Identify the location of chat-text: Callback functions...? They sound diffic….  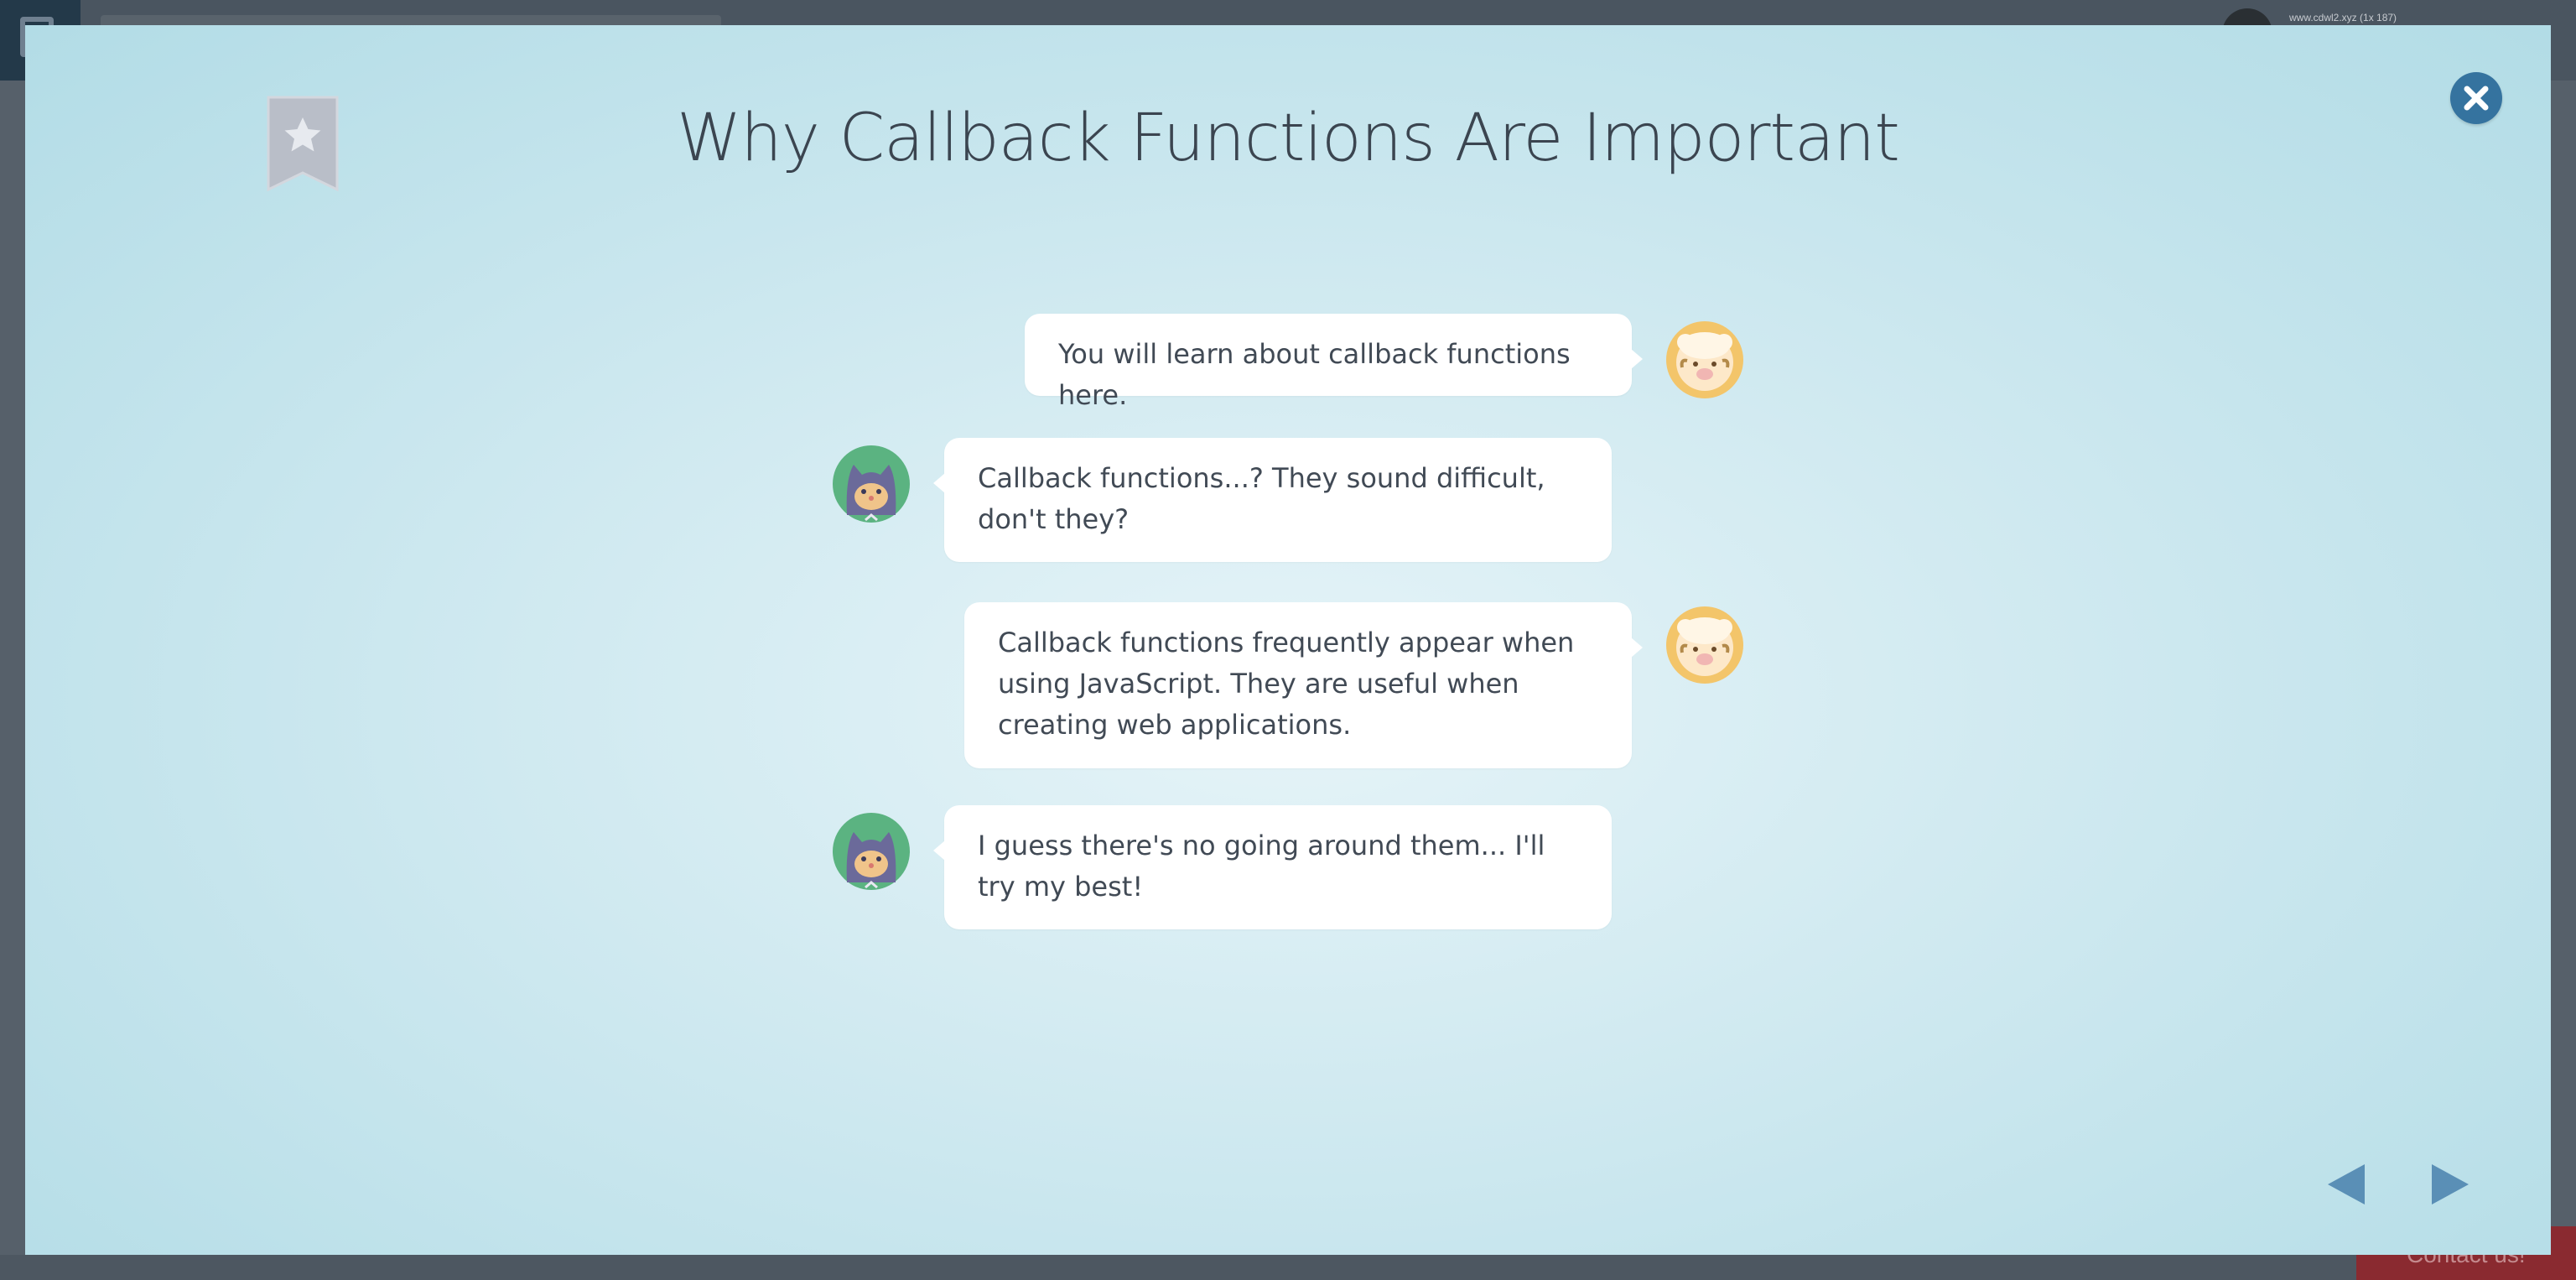
(1261, 498).